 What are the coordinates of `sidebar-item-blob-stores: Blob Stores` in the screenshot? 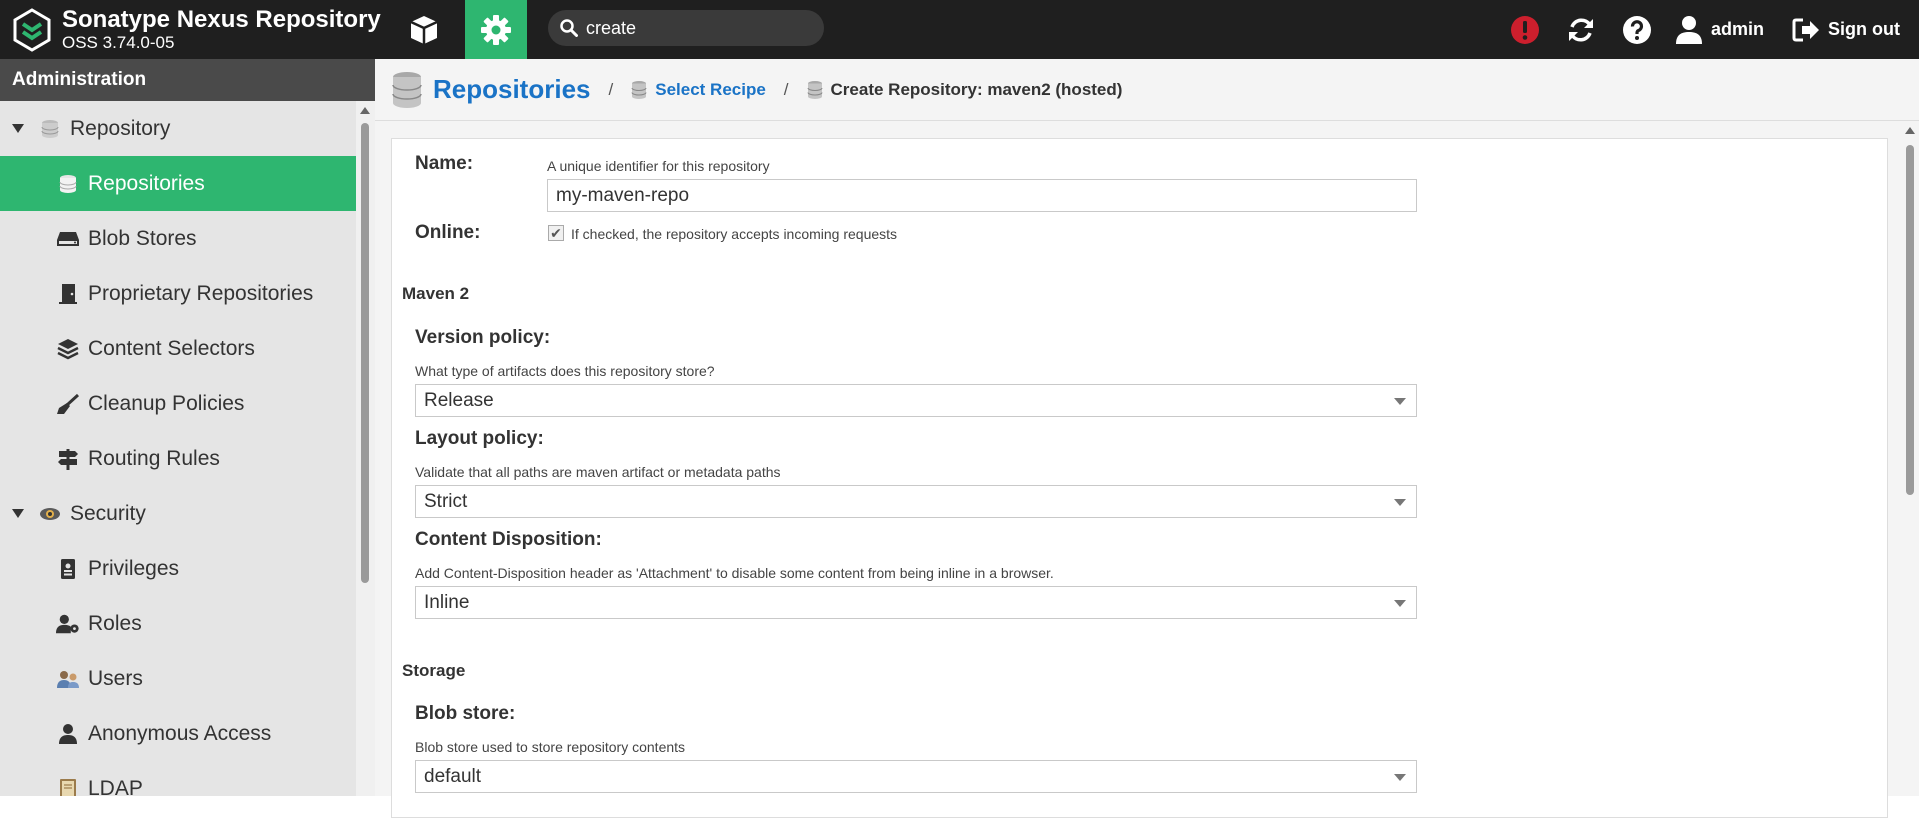 It's located at (178, 238).